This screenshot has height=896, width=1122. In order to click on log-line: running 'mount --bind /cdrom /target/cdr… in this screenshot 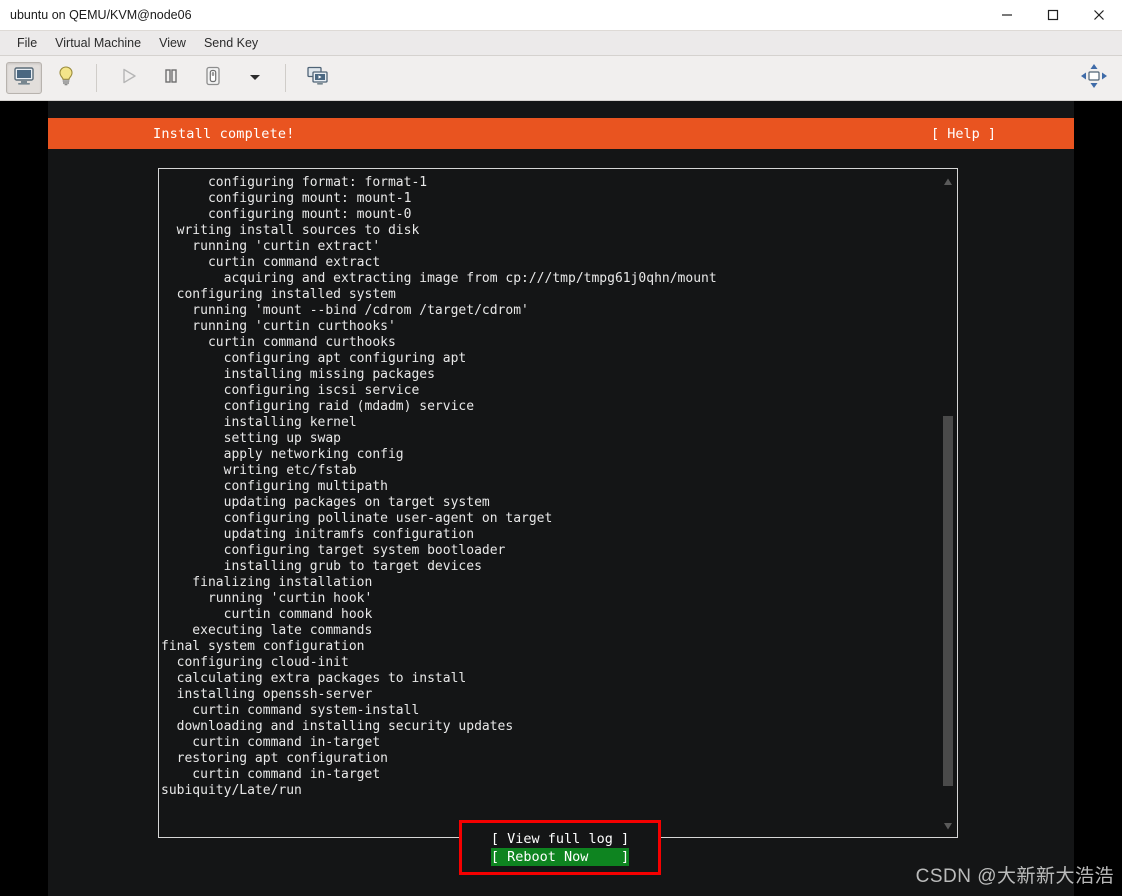, I will do `click(345, 310)`.